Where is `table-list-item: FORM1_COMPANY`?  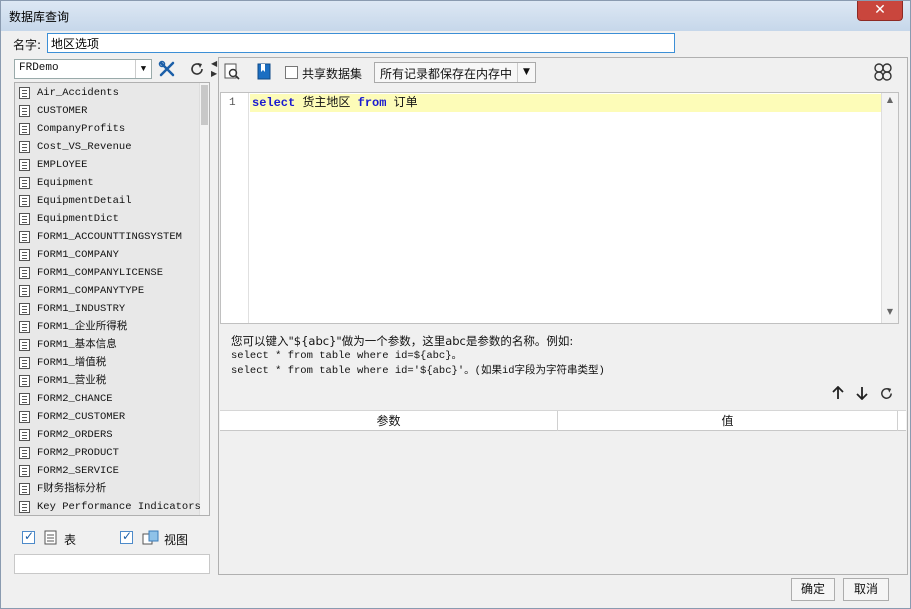 table-list-item: FORM1_COMPANY is located at coordinates (107, 255).